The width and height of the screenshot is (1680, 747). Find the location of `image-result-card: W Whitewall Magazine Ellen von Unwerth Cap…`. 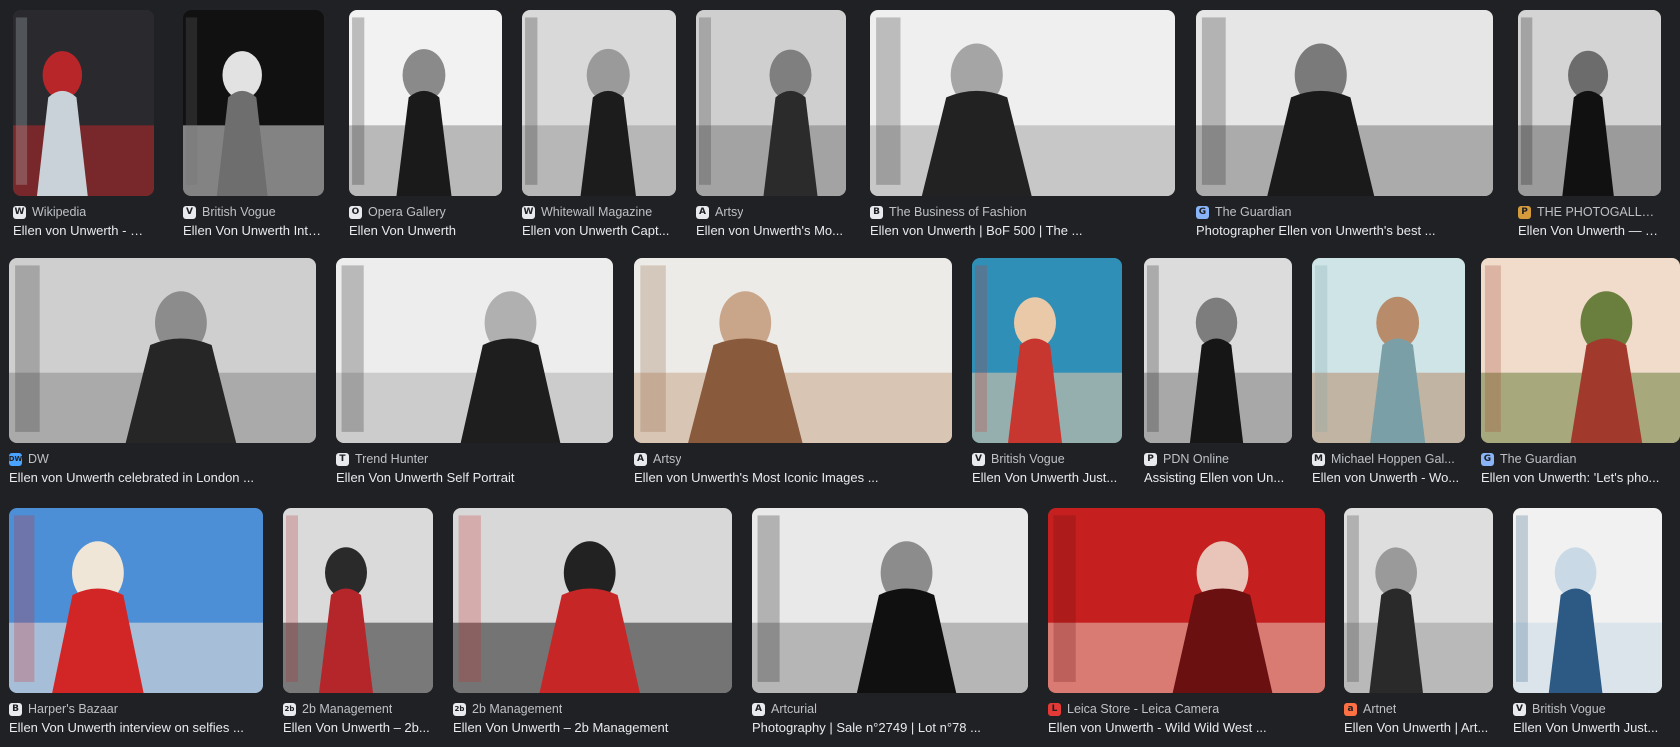

image-result-card: W Whitewall Magazine Ellen von Unwerth Cap… is located at coordinates (599, 124).